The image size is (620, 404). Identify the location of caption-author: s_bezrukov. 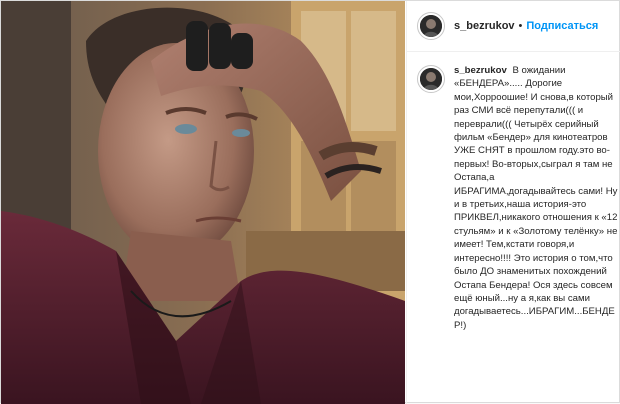
(480, 70).